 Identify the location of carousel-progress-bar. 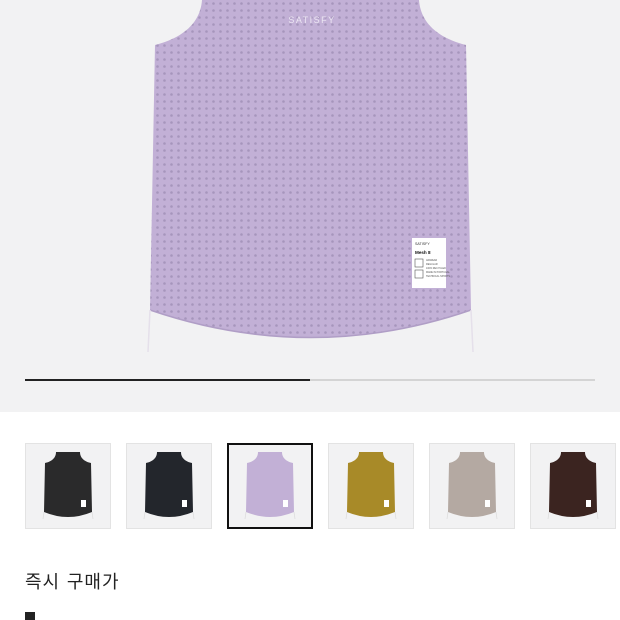
(310, 380).